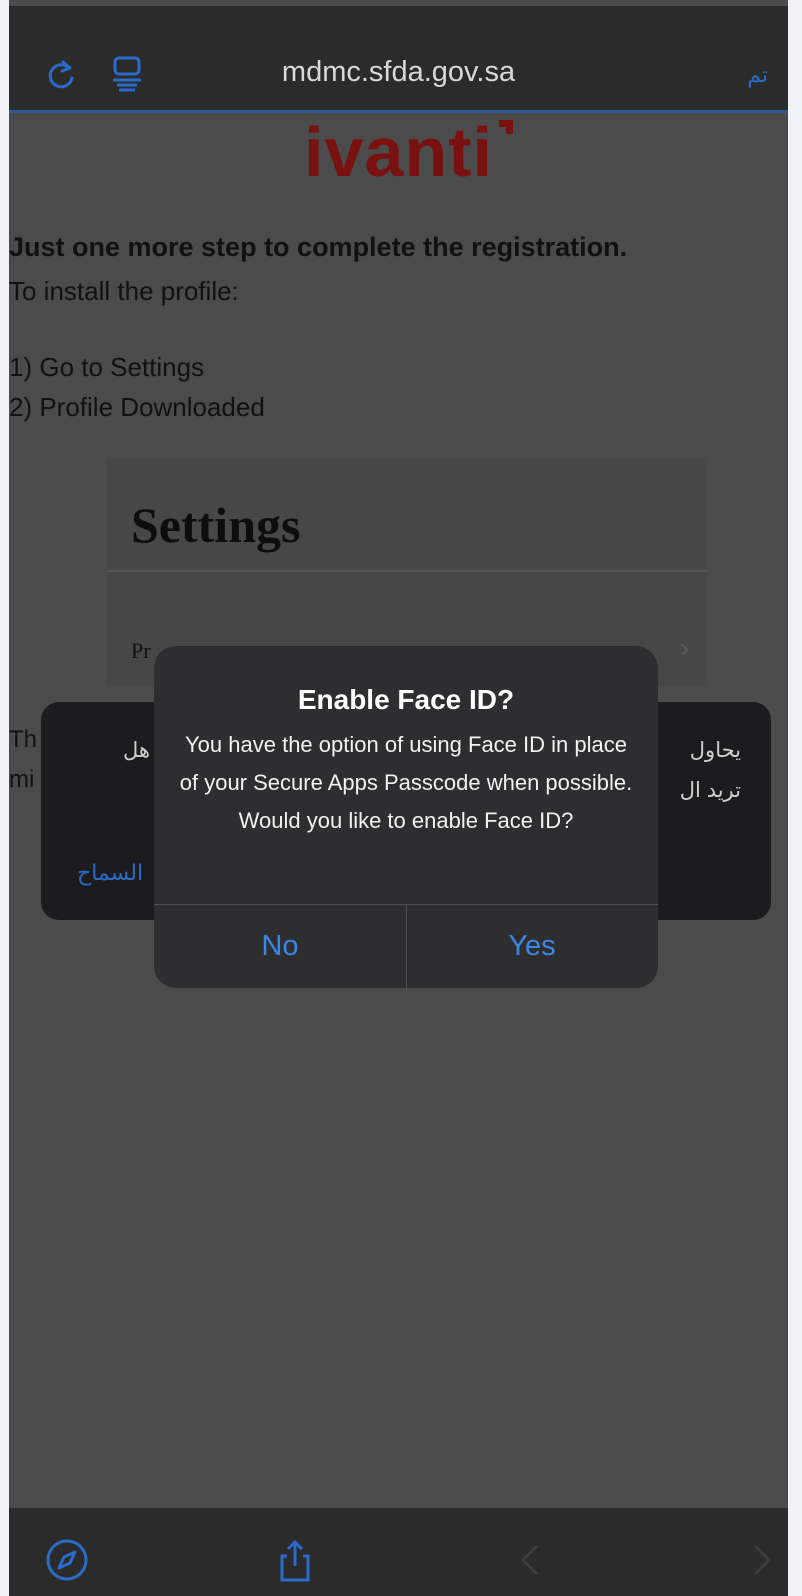 The height and width of the screenshot is (1596, 802). Describe the element at coordinates (67, 1560) in the screenshot. I see `compass-icon` at that location.